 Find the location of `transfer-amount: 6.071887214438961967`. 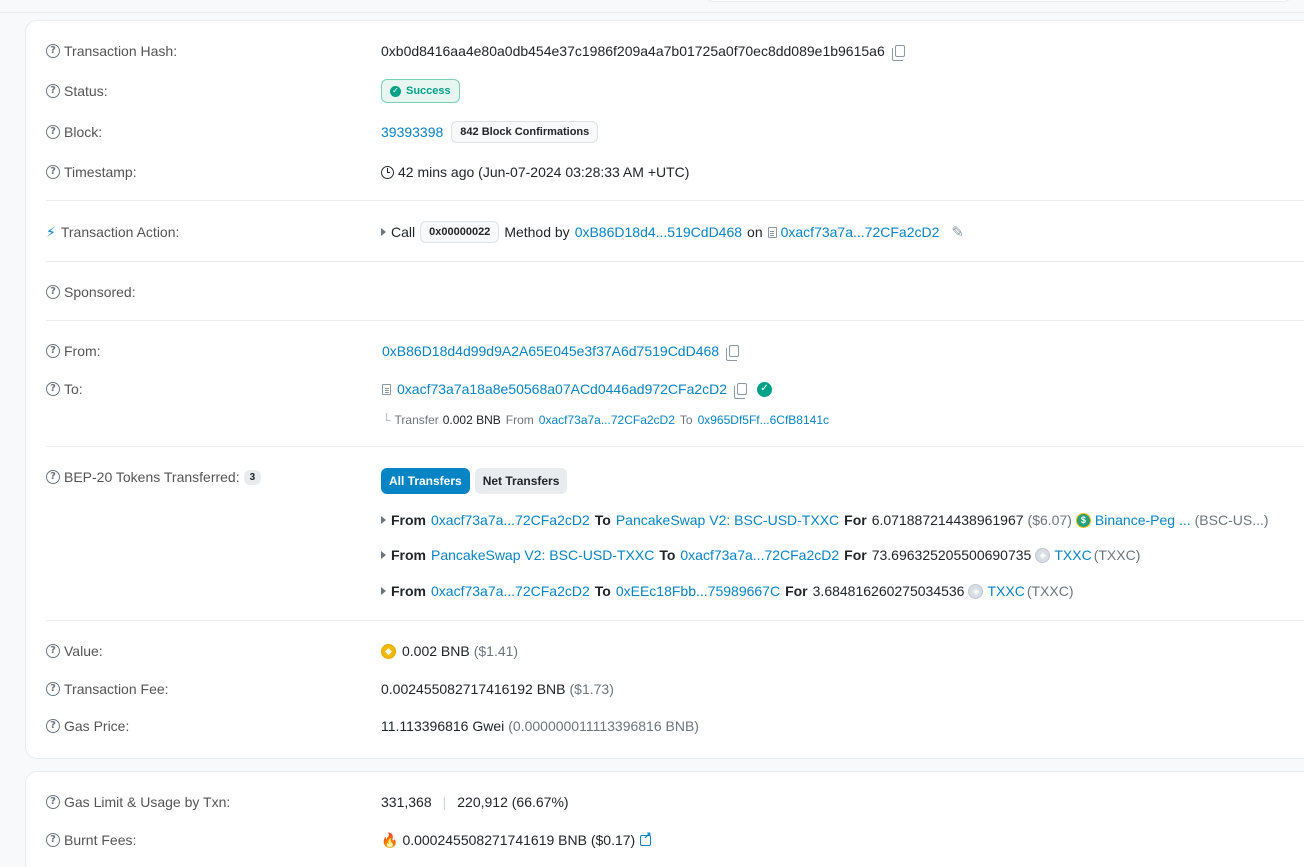

transfer-amount: 6.071887214438961967 is located at coordinates (947, 520).